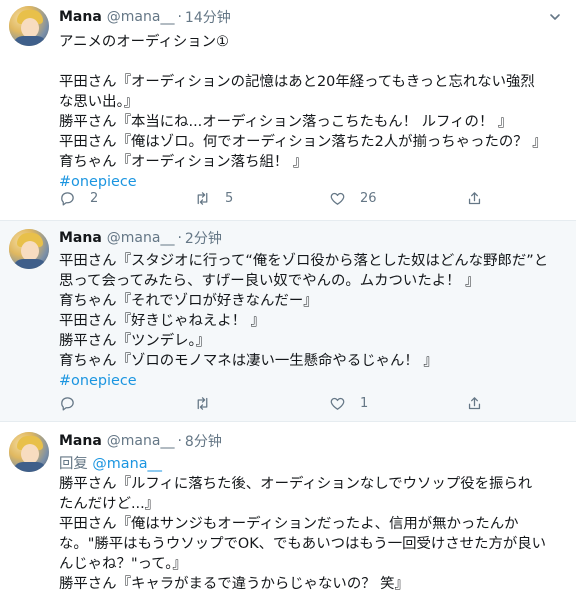 This screenshot has width=576, height=600. Describe the element at coordinates (311, 464) in the screenshot. I see `reply-context: 回复 @mana__` at that location.